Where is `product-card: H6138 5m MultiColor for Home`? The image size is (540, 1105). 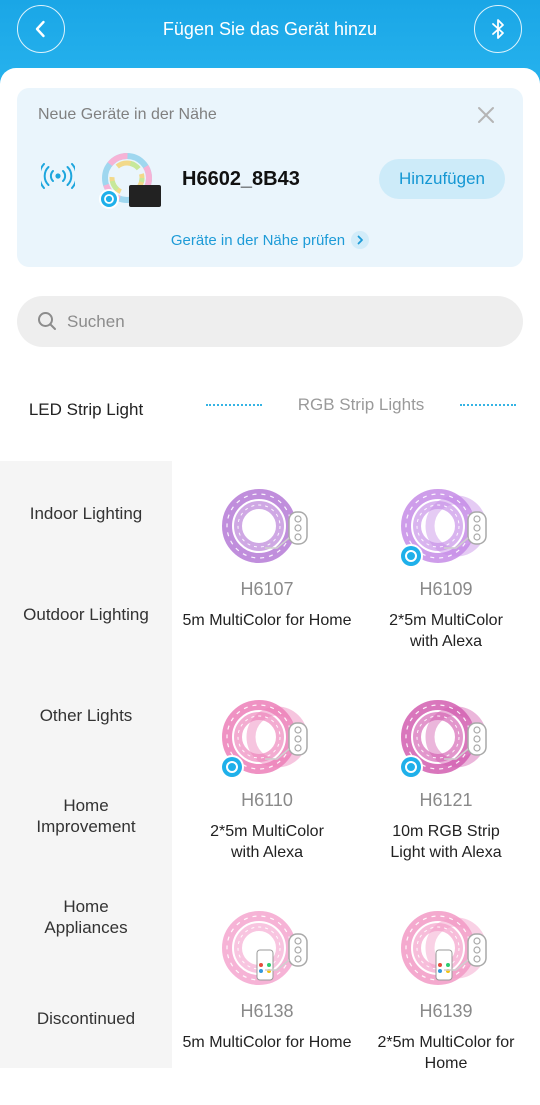 product-card: H6138 5m MultiColor for Home is located at coordinates (267, 981).